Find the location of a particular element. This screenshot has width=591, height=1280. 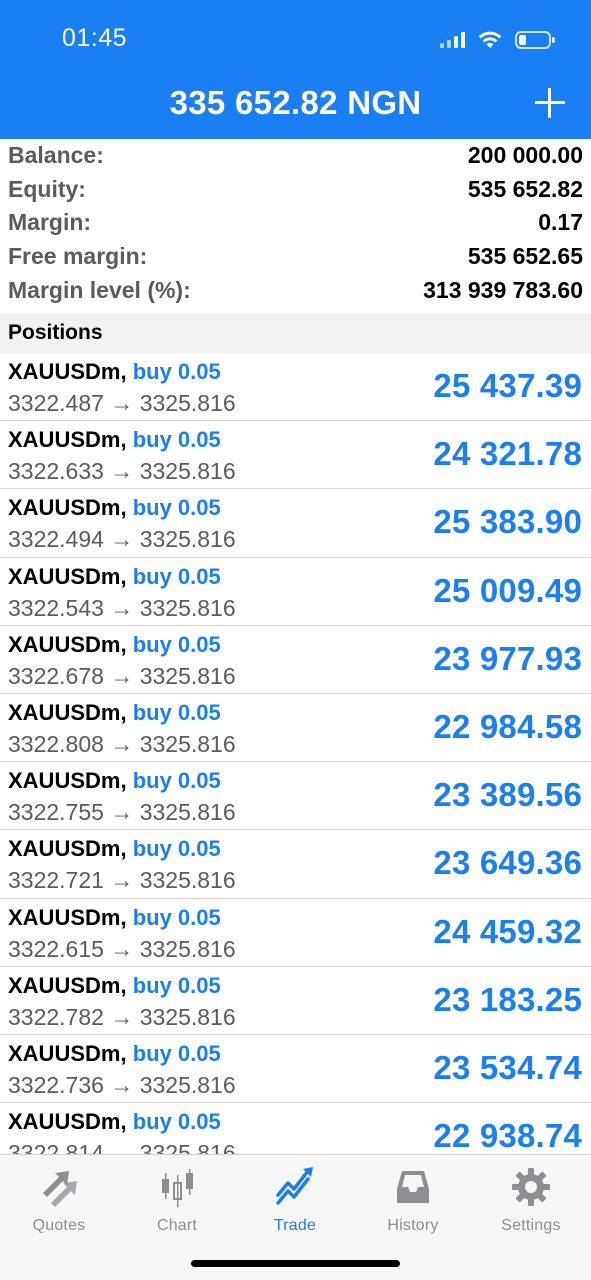

summary-label: Equity: is located at coordinates (47, 188).